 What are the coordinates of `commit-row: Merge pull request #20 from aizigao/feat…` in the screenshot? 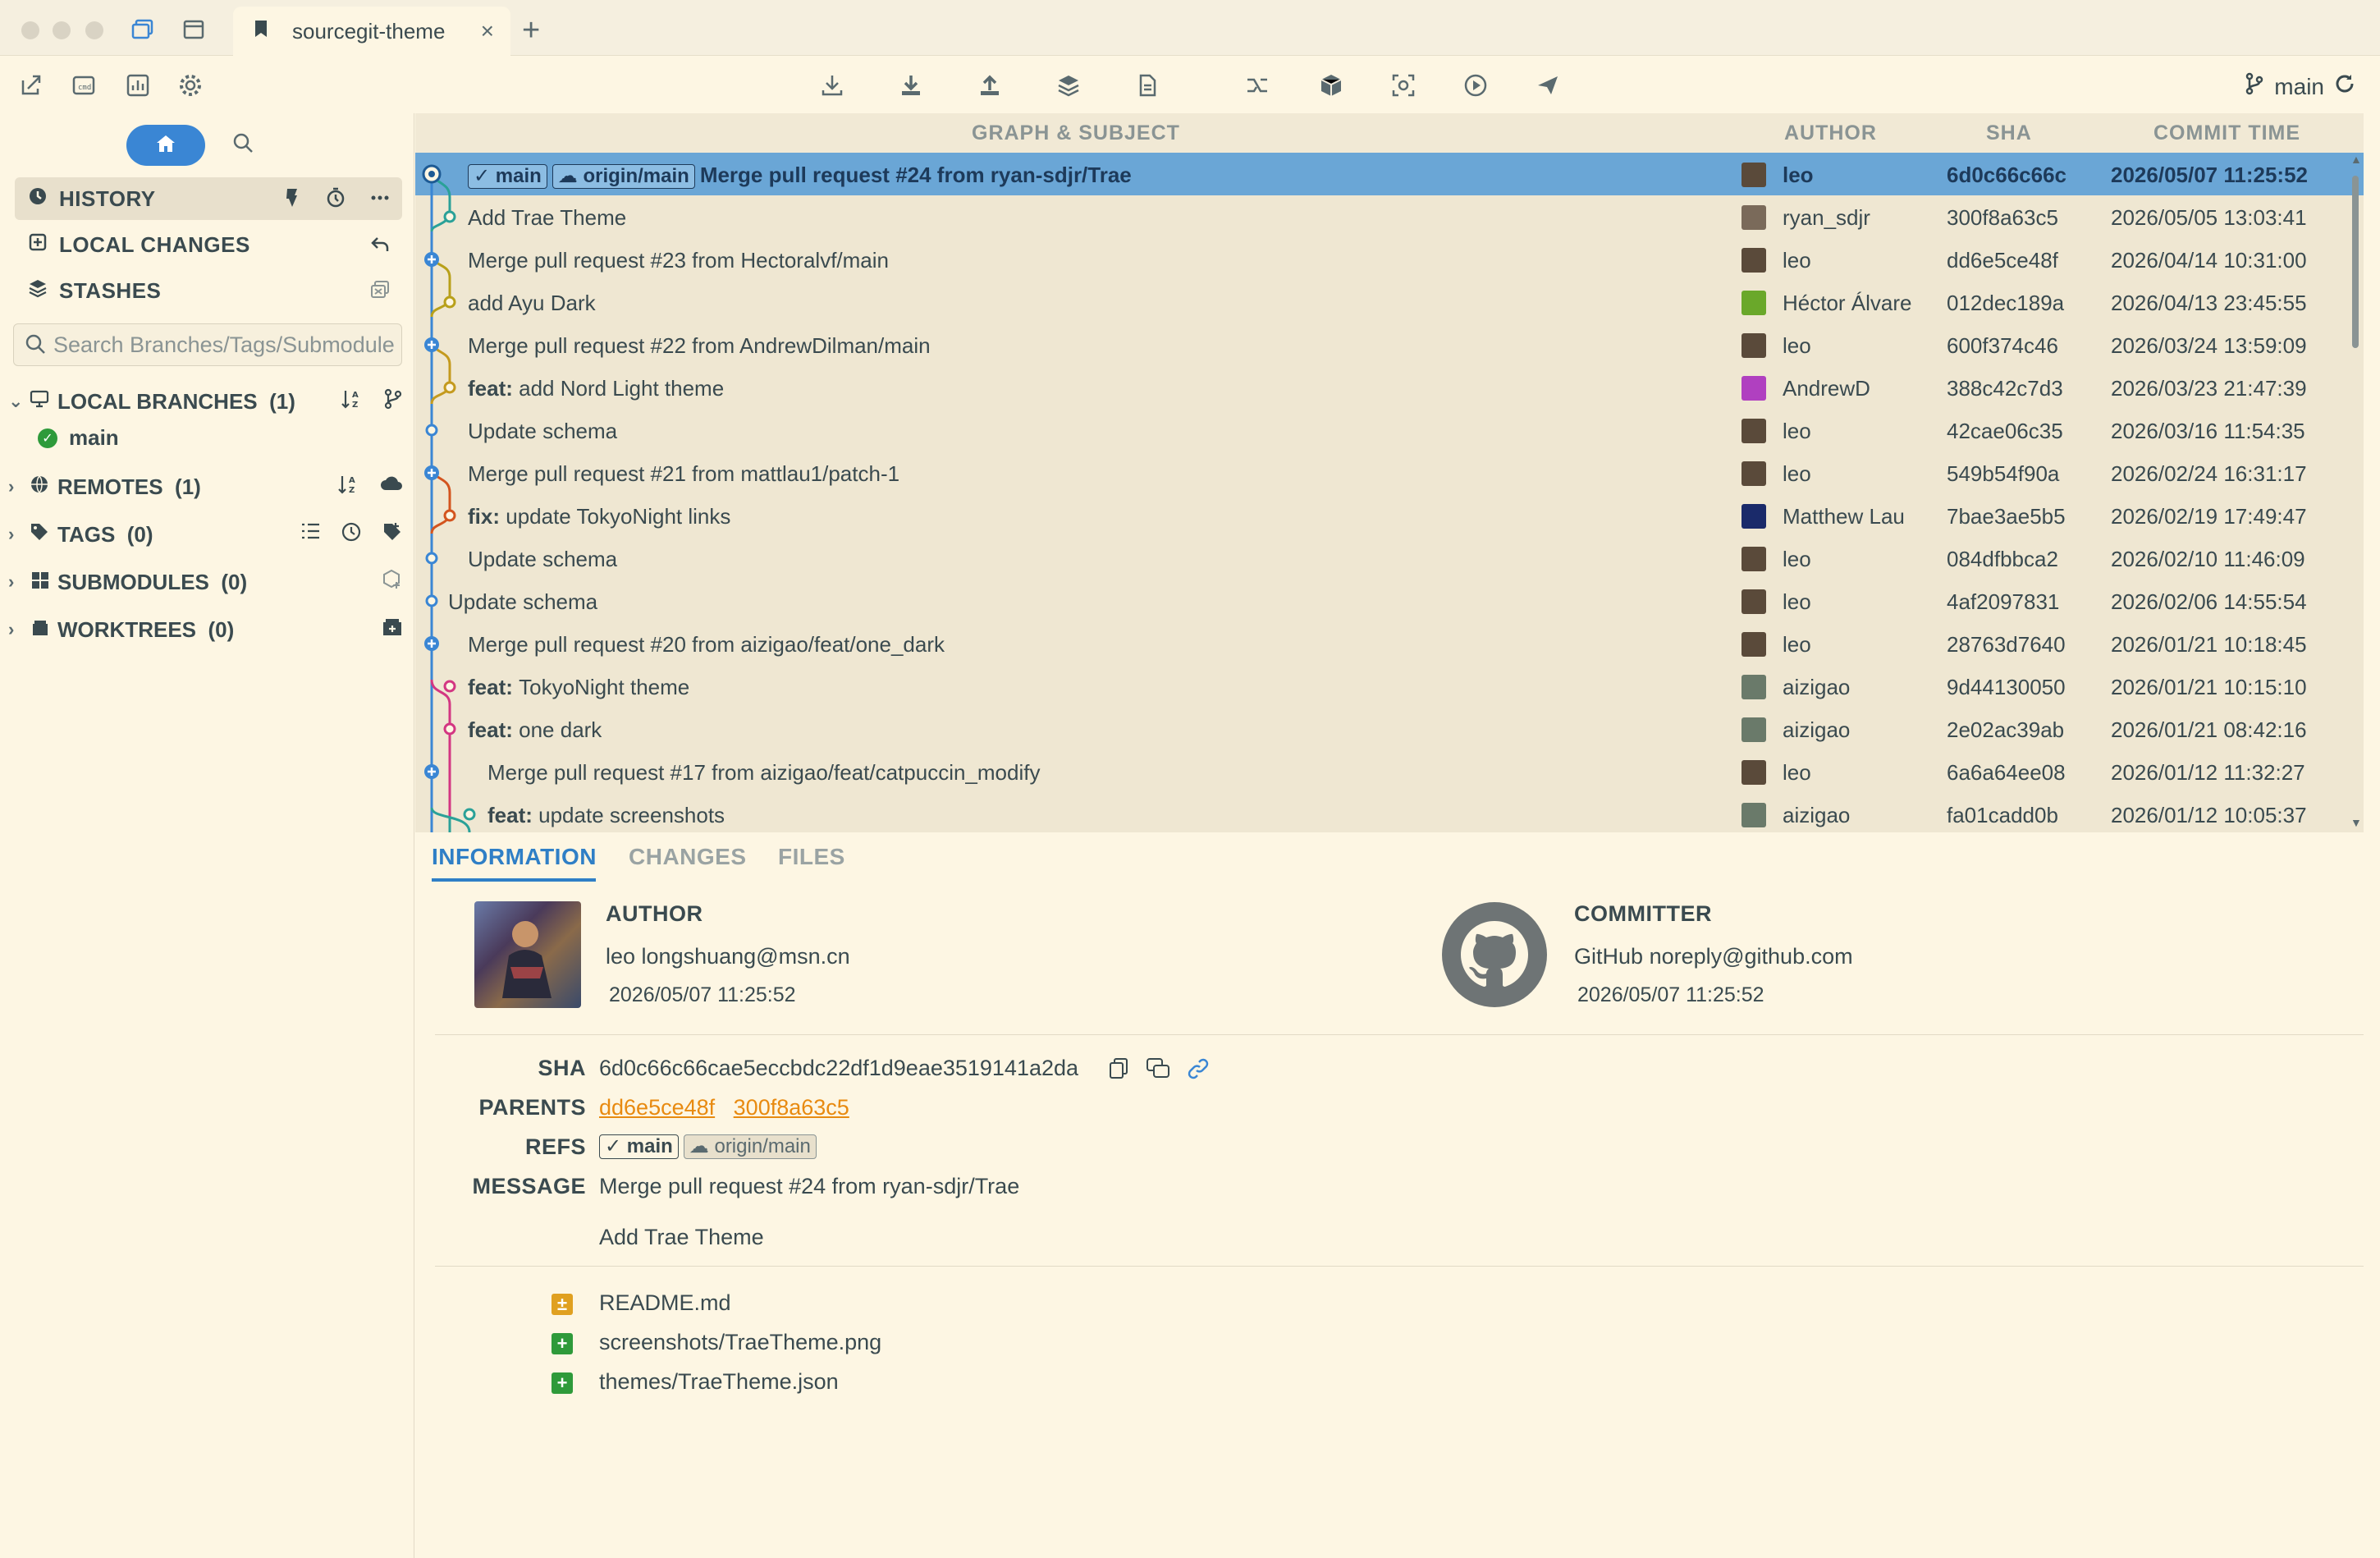 It's located at (1389, 643).